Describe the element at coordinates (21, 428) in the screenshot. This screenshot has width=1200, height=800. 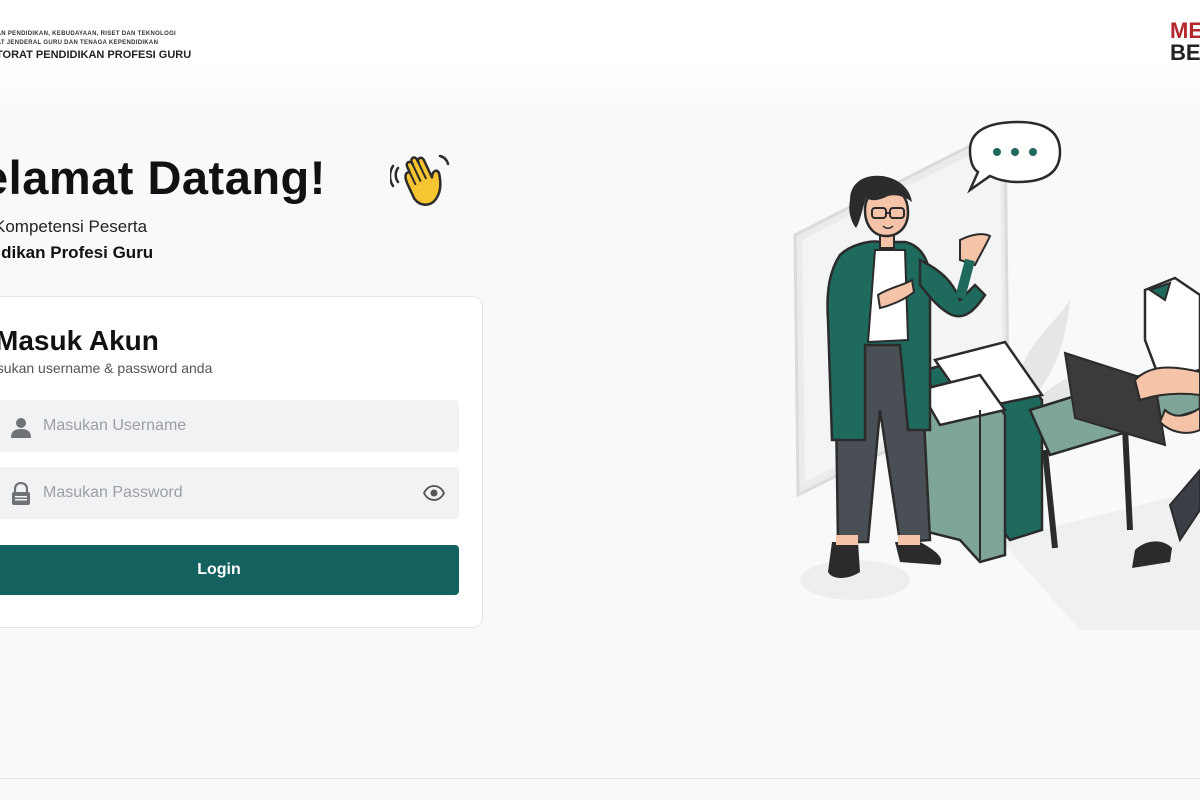
I see `user-icon` at that location.